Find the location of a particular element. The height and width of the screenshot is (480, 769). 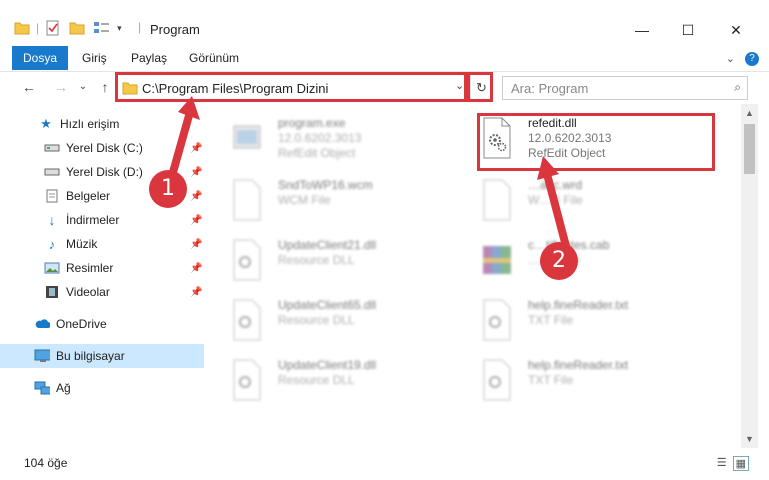

sidebar-item-onedrive: OneDrive is located at coordinates (102, 324).